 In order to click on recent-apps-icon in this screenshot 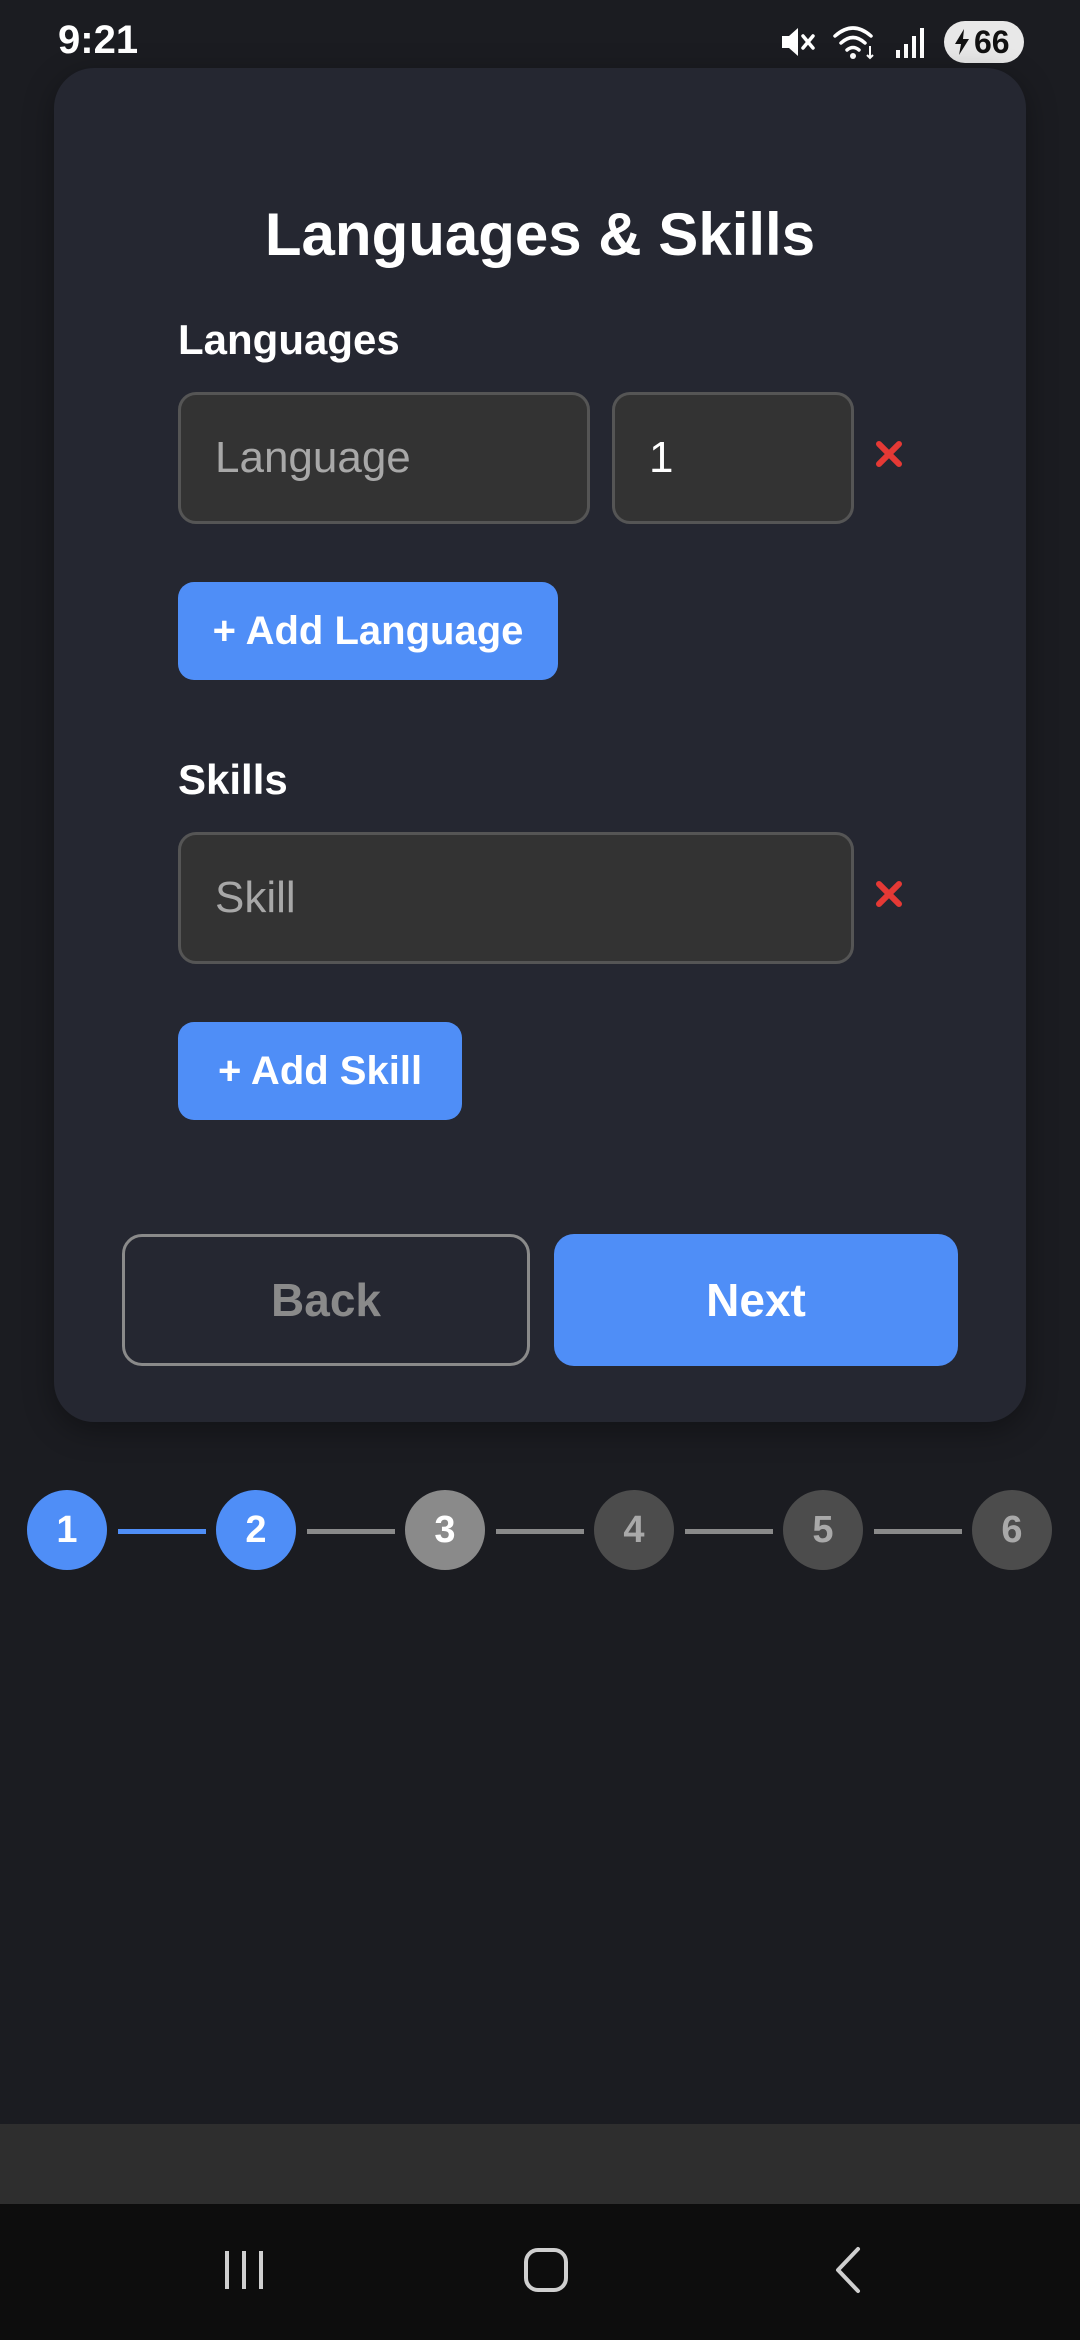, I will do `click(244, 2272)`.